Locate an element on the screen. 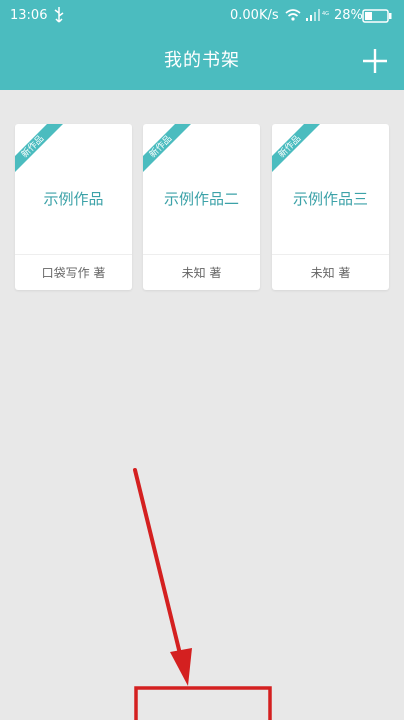 Image resolution: width=404 pixels, height=720 pixels. book-card: 新作品 示例作品三 未知 著 is located at coordinates (330, 207).